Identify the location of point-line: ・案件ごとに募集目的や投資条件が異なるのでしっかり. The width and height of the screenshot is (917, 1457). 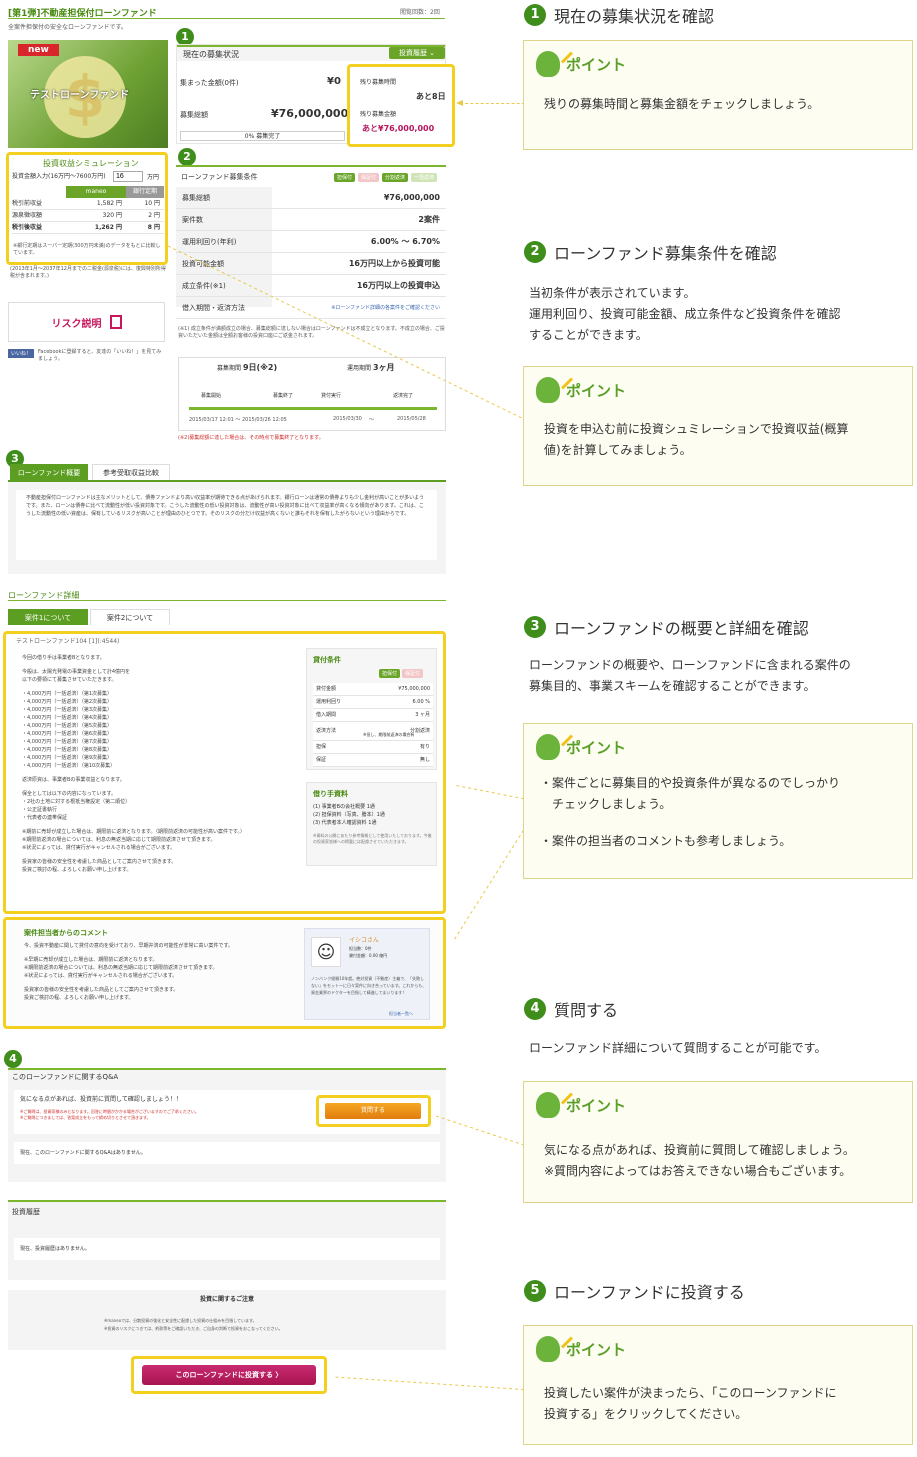
(690, 783).